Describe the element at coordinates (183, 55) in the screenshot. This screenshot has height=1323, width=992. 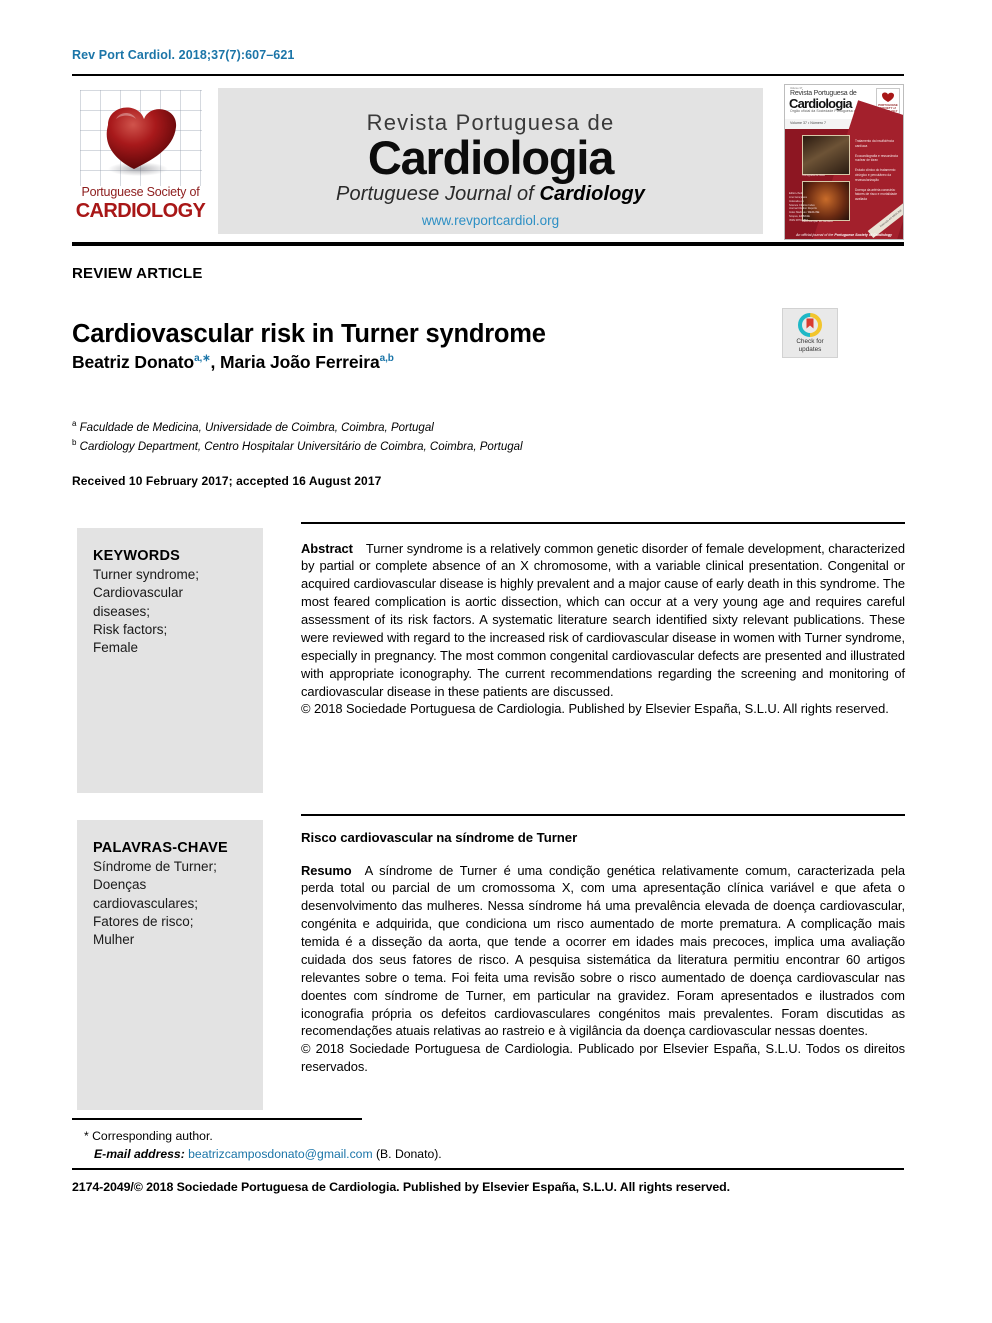
I see `journal-citation: Rev Port Cardiol. 2018;37(7):607–621` at that location.